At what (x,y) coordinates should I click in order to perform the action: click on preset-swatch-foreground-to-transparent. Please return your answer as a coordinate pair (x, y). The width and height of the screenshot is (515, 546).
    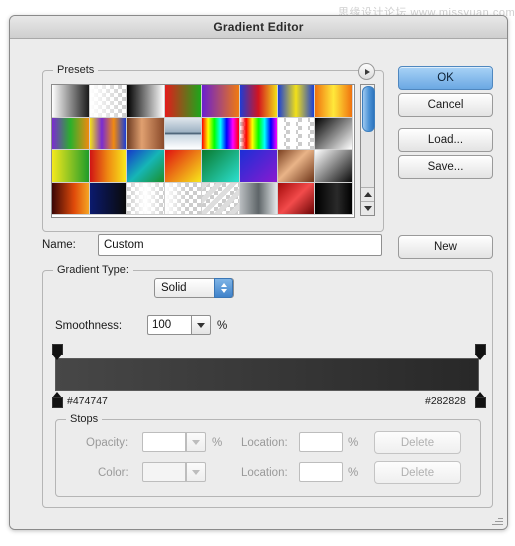
    Looking at the image, I should click on (108, 101).